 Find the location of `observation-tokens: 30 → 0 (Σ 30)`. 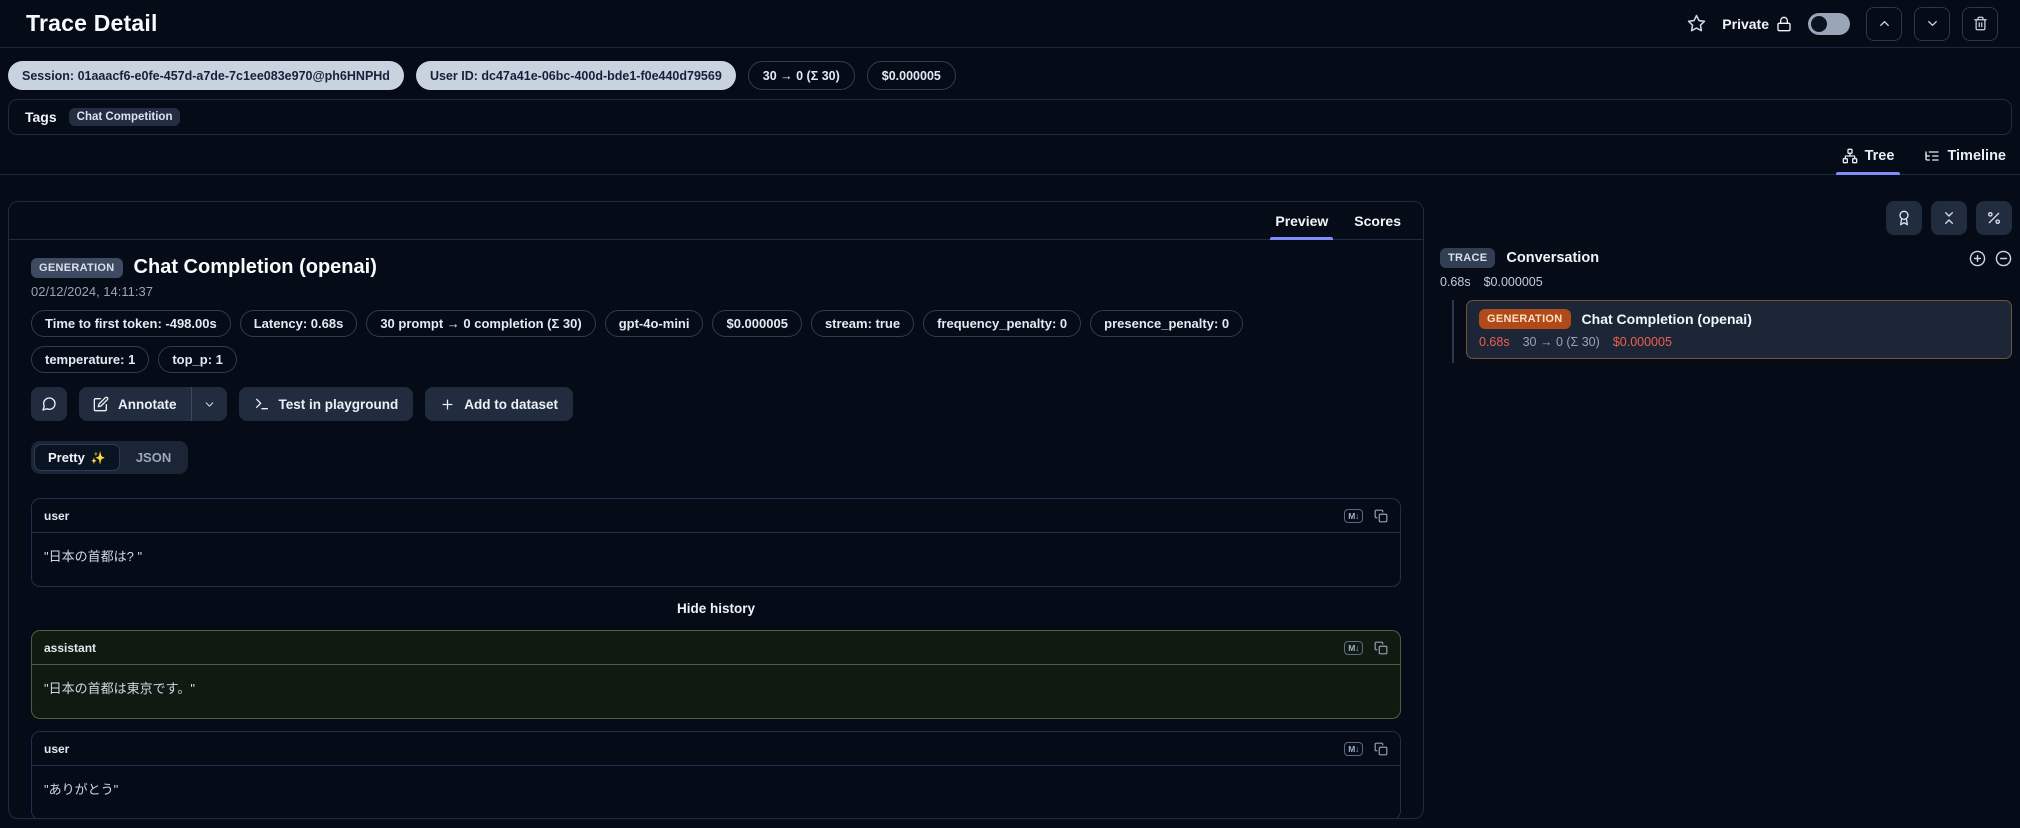

observation-tokens: 30 → 0 (Σ 30) is located at coordinates (1561, 342).